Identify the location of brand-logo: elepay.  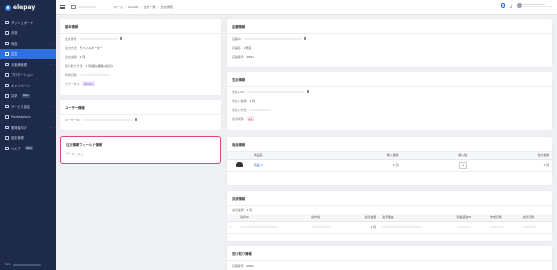
(28, 8).